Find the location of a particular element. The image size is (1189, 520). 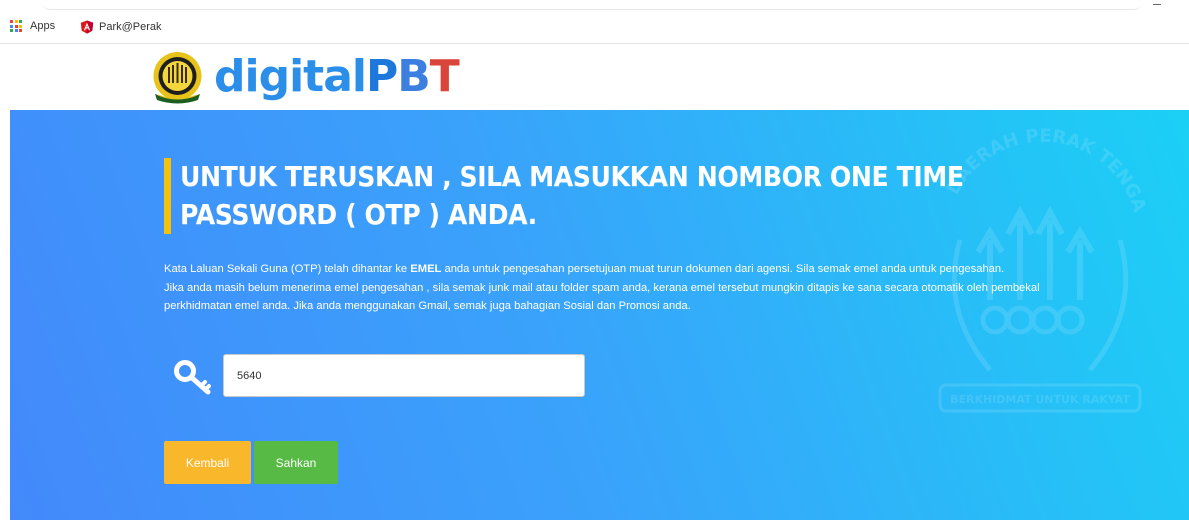

back-button: Kembali is located at coordinates (207, 462).